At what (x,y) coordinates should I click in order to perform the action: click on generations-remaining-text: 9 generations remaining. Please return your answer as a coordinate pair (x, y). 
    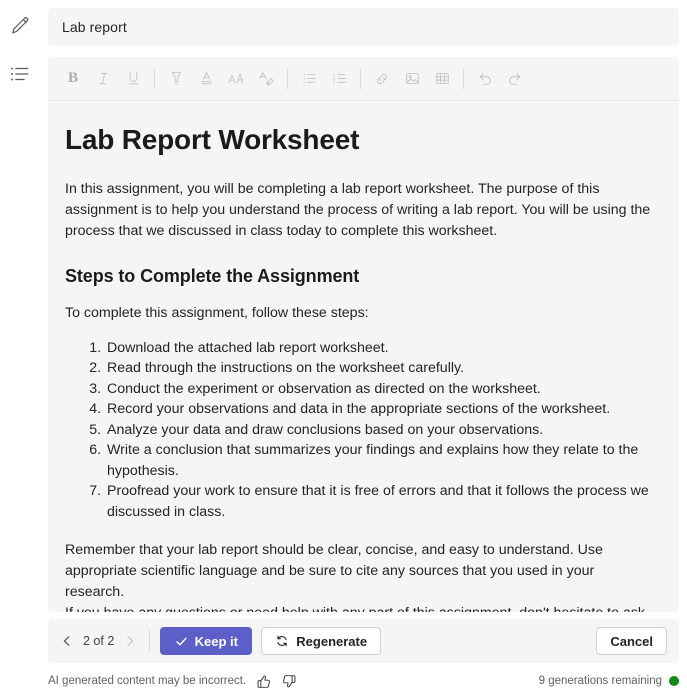
    Looking at the image, I should click on (600, 681).